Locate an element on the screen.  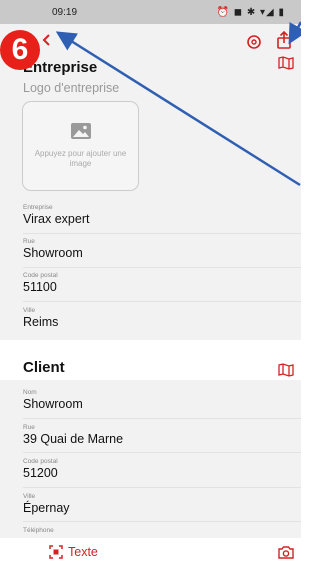
field-label-company: Entreprise is located at coordinates (38, 207).